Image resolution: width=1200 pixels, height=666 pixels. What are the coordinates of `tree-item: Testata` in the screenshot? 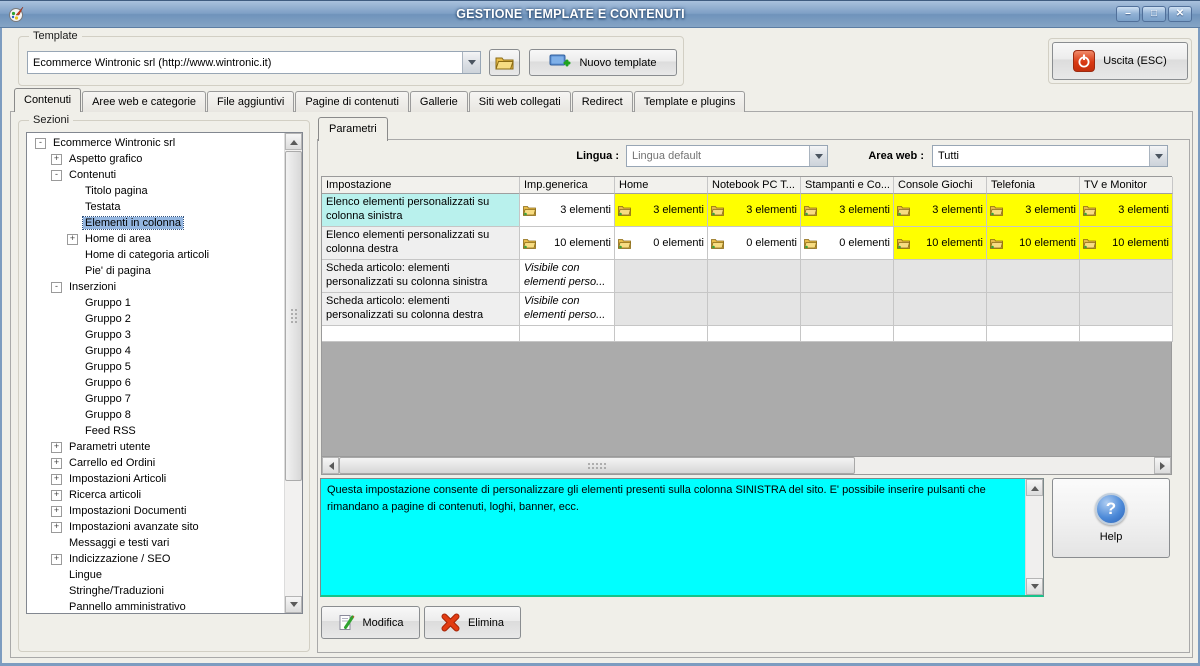 It's located at (156, 207).